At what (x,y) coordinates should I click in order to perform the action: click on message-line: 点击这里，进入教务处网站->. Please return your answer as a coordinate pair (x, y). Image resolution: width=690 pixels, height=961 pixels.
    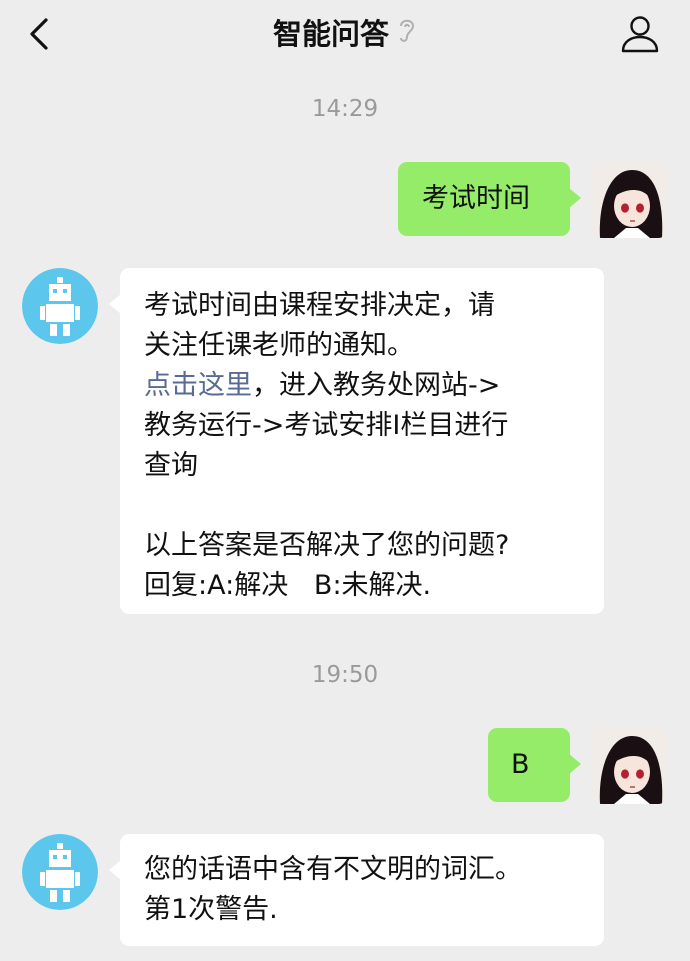
    Looking at the image, I should click on (374, 386).